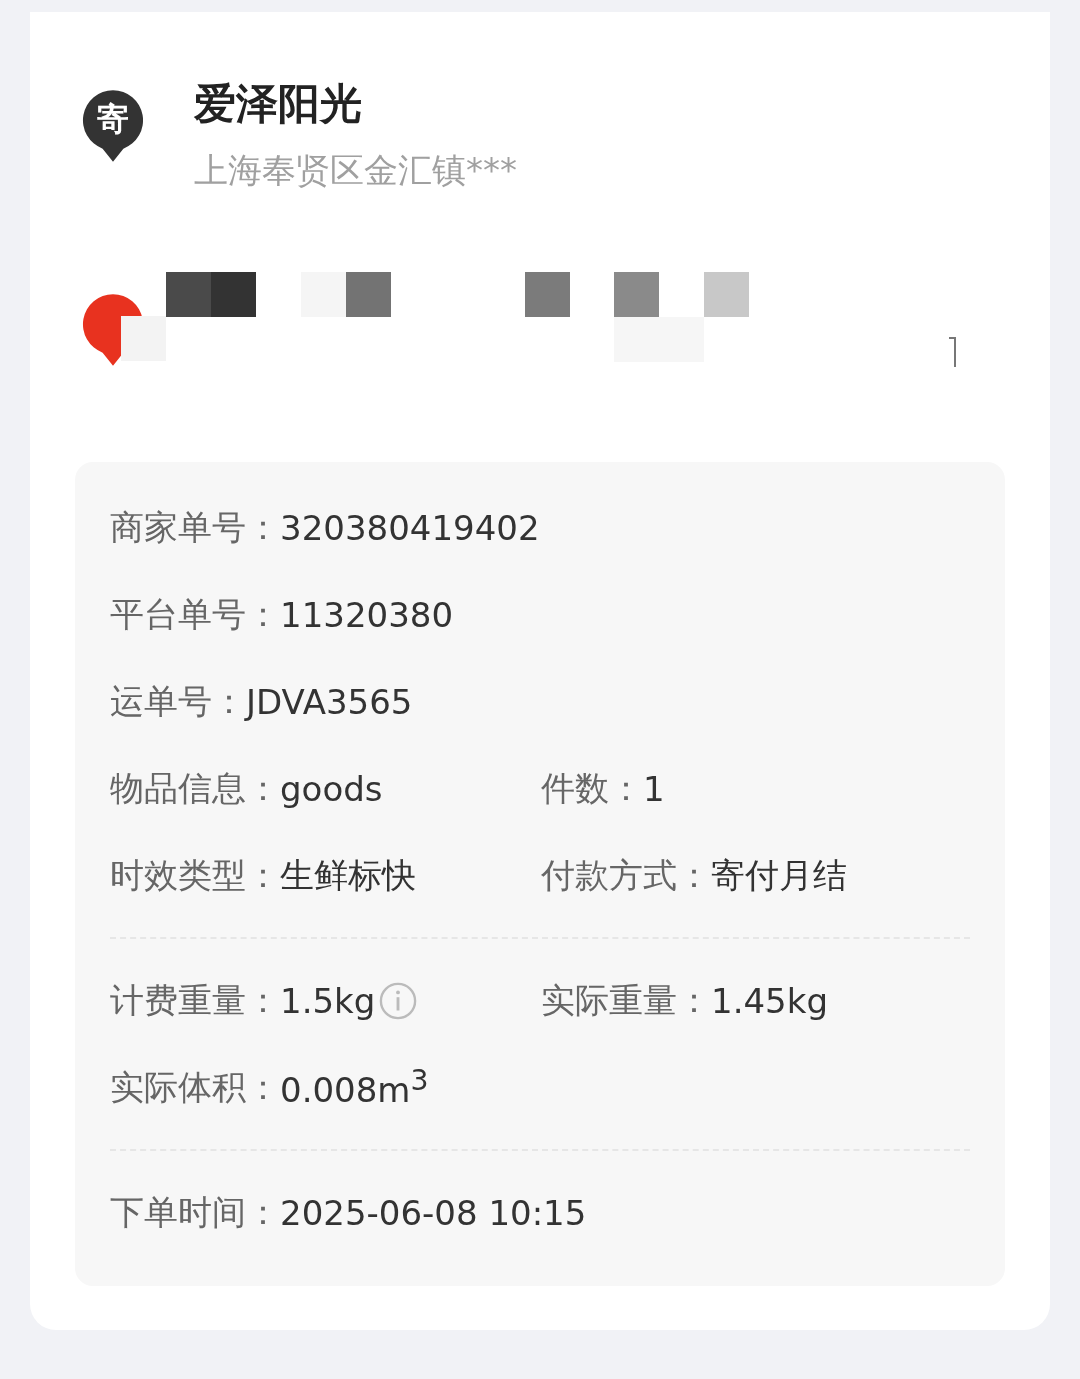 The height and width of the screenshot is (1379, 1080). I want to click on field-value: JDVA3565, so click(329, 701).